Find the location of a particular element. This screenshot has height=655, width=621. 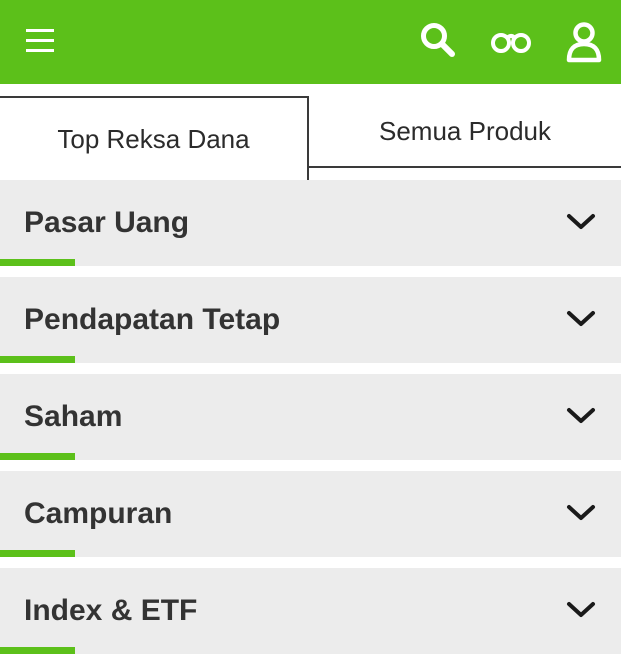

tab-semua-produk: Semua Produk is located at coordinates (465, 132).